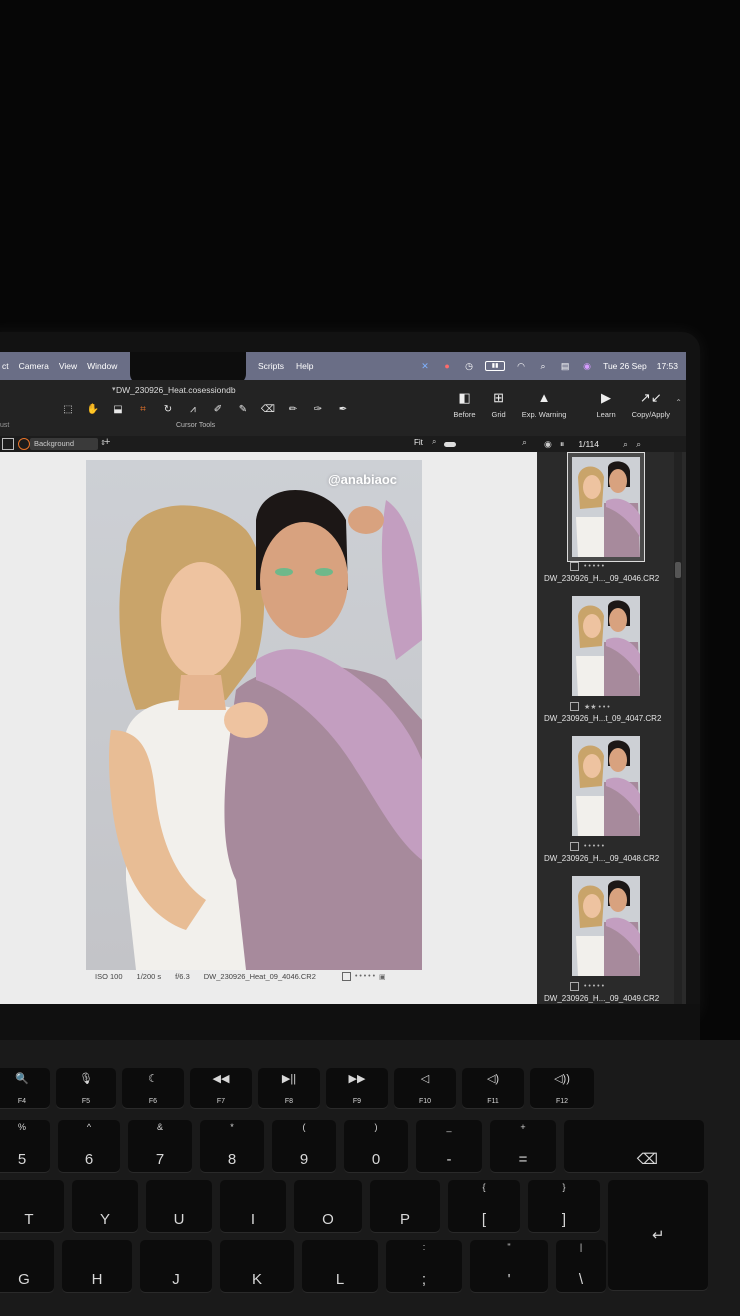 The height and width of the screenshot is (1316, 740). What do you see at coordinates (102, 366) in the screenshot?
I see `menu-item-window: Window` at bounding box center [102, 366].